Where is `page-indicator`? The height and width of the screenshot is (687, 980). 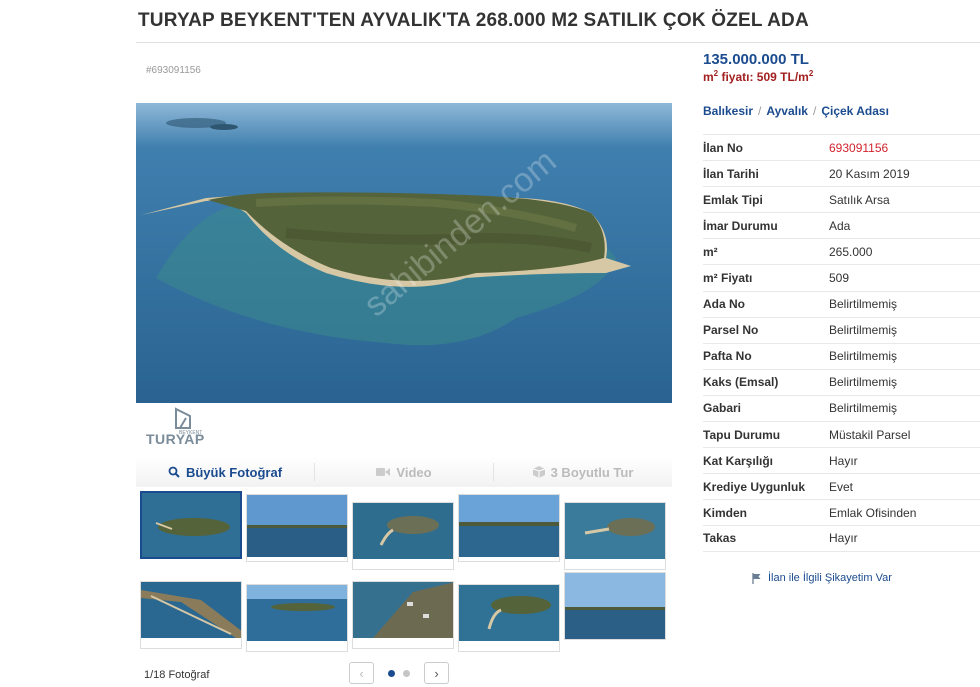 page-indicator is located at coordinates (399, 673).